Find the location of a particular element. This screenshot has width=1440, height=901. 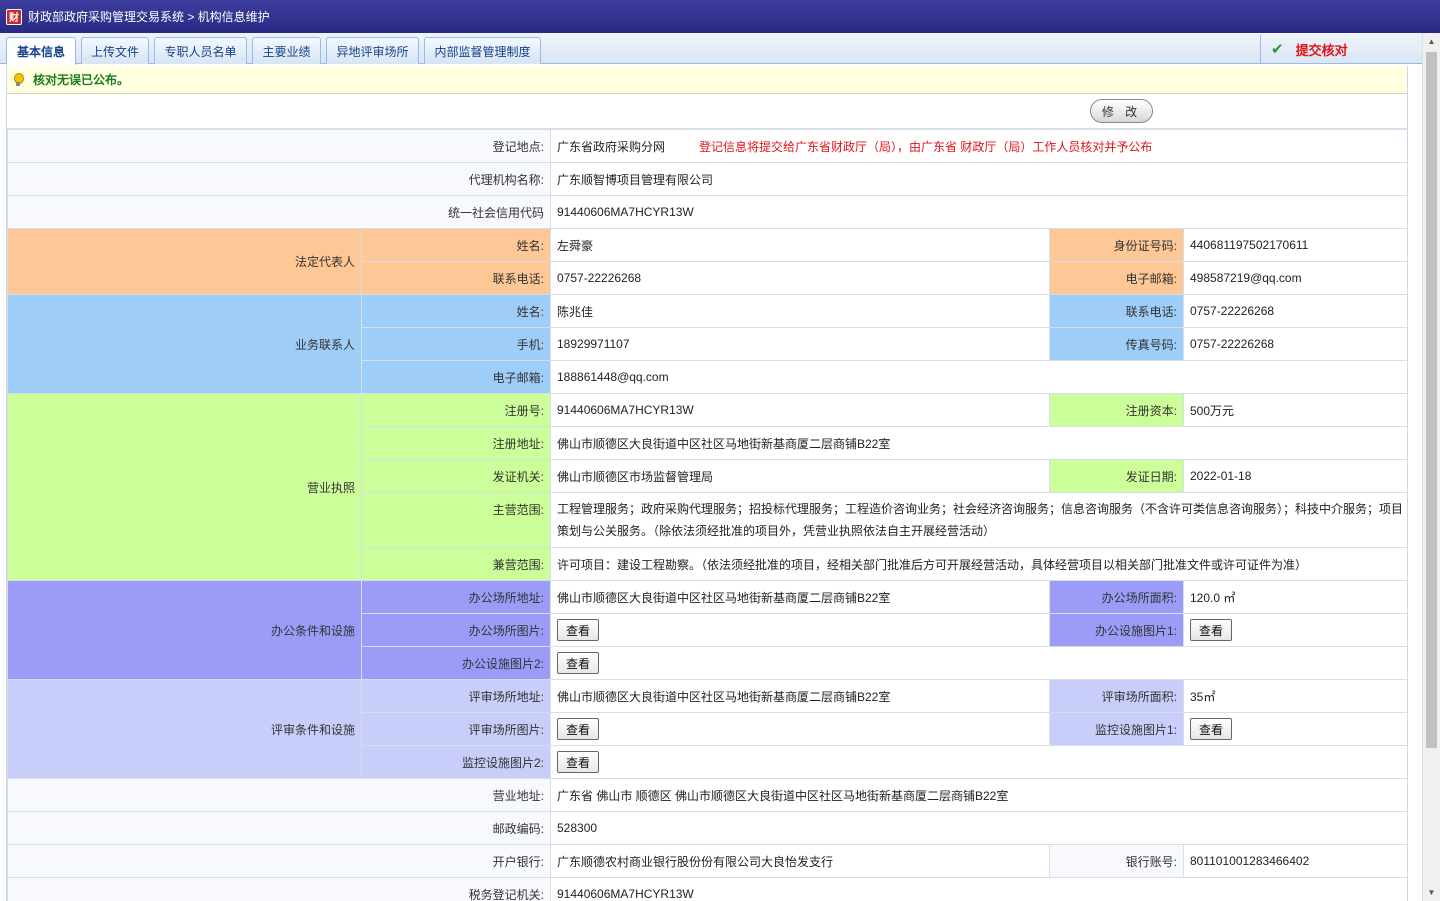

business-address-label: 营业地址: is located at coordinates (279, 795).